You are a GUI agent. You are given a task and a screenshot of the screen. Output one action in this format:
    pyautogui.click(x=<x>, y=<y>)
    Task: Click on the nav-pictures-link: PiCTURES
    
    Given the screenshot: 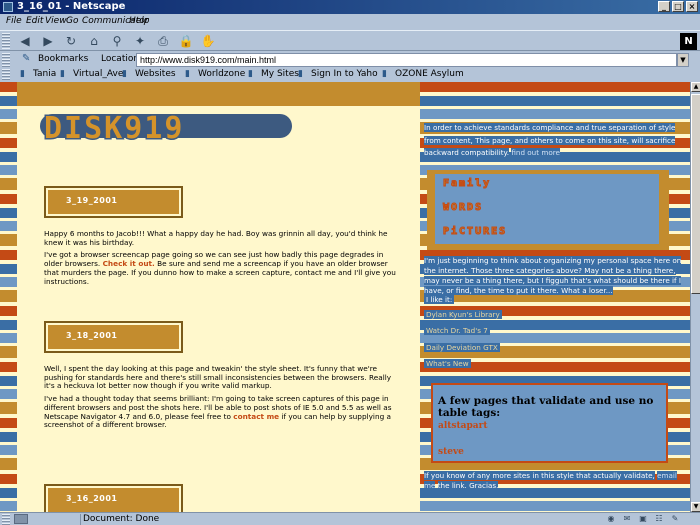 What is the action you would take?
    pyautogui.click(x=474, y=232)
    